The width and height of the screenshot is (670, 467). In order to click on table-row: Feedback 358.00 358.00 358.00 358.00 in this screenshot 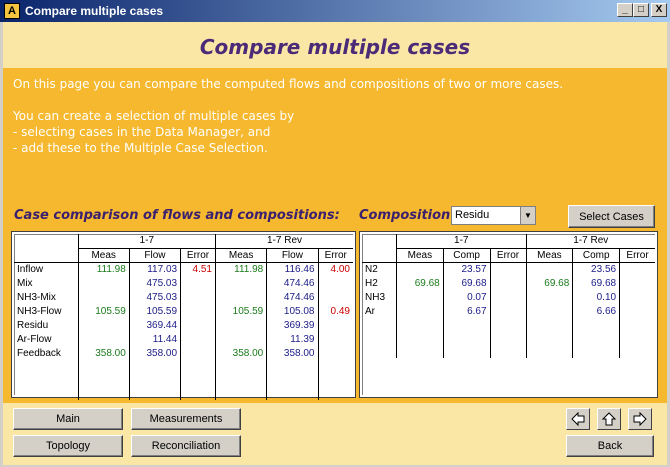, I will do `click(183, 353)`.